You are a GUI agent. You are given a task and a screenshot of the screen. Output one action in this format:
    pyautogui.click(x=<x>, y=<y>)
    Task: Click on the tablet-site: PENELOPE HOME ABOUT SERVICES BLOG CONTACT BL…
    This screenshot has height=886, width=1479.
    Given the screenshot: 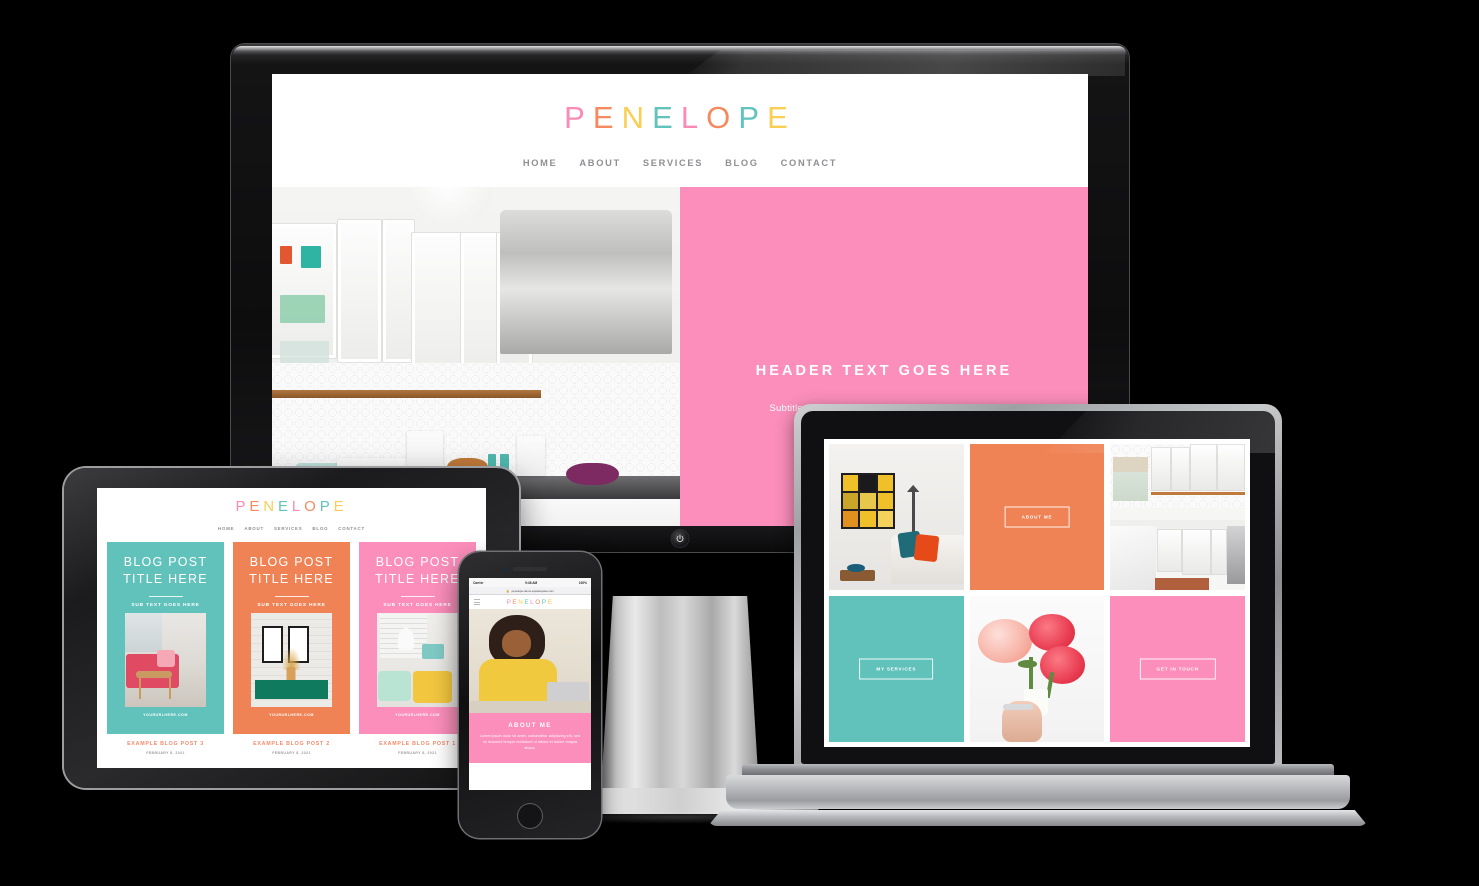 What is the action you would take?
    pyautogui.click(x=291, y=628)
    